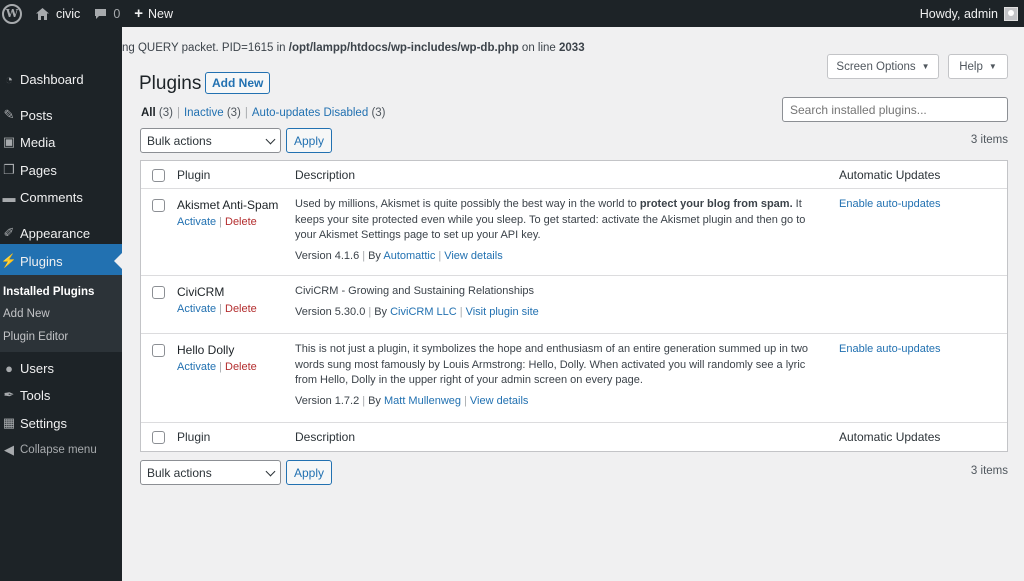 Image resolution: width=1024 pixels, height=581 pixels. What do you see at coordinates (9, 260) in the screenshot?
I see `plug-icon: ⚡` at bounding box center [9, 260].